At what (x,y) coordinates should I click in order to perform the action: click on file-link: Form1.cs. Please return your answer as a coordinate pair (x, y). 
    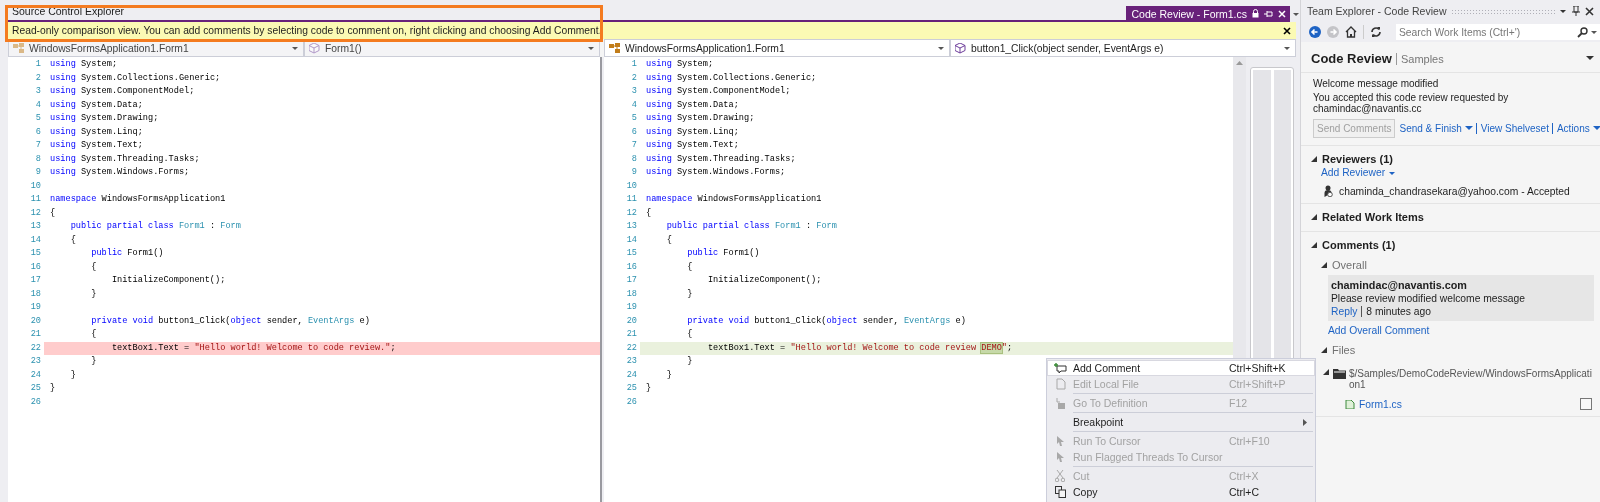
    Looking at the image, I should click on (1380, 404).